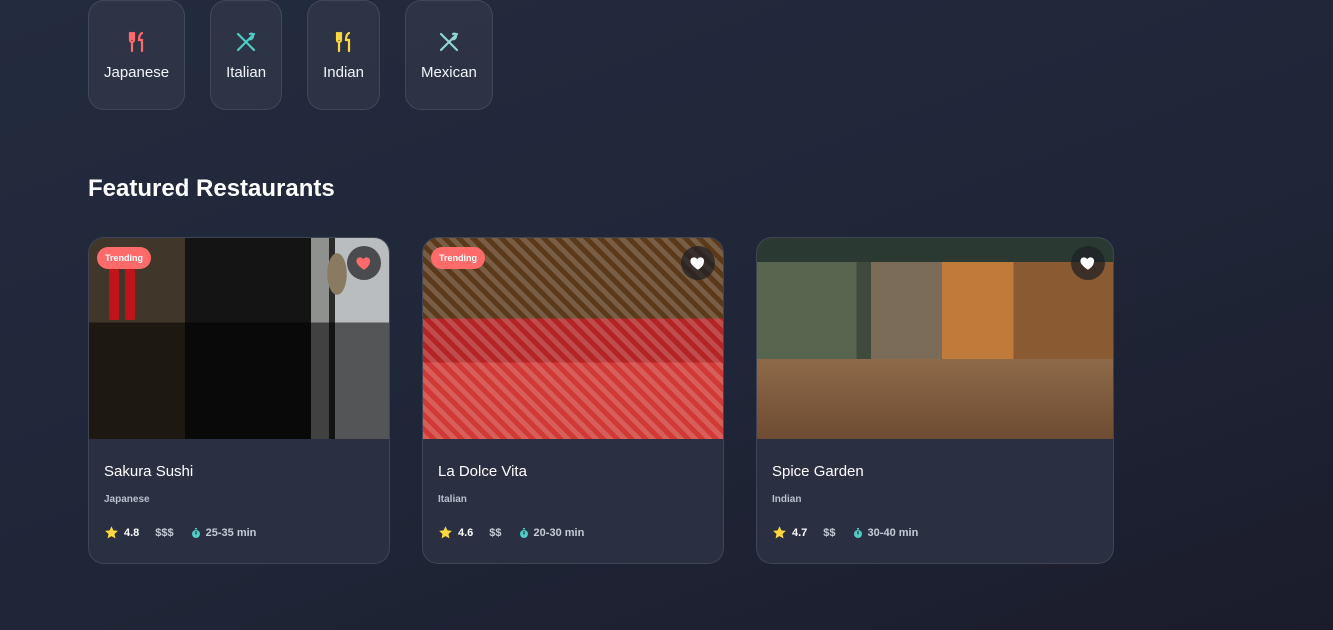 This screenshot has height=630, width=1333. I want to click on category-list: Japanese Italian Indian Mexican, so click(290, 55).